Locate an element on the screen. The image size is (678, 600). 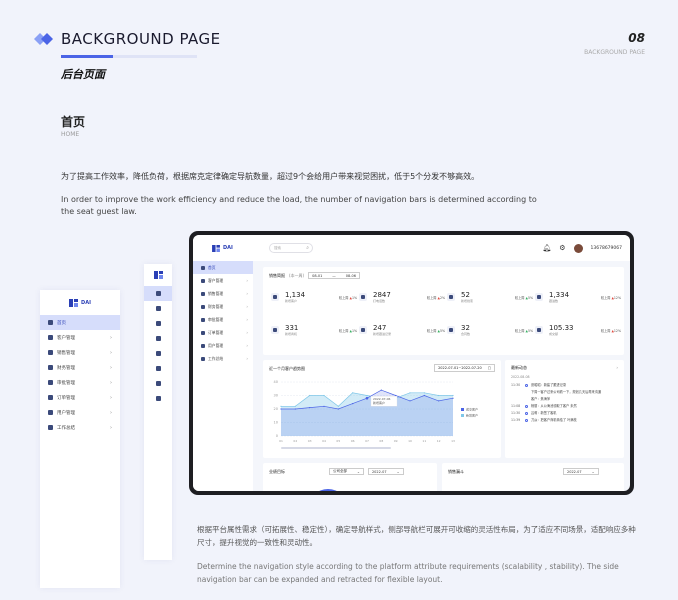
funnel-title: 销售漏斗 is located at coordinates (456, 471).